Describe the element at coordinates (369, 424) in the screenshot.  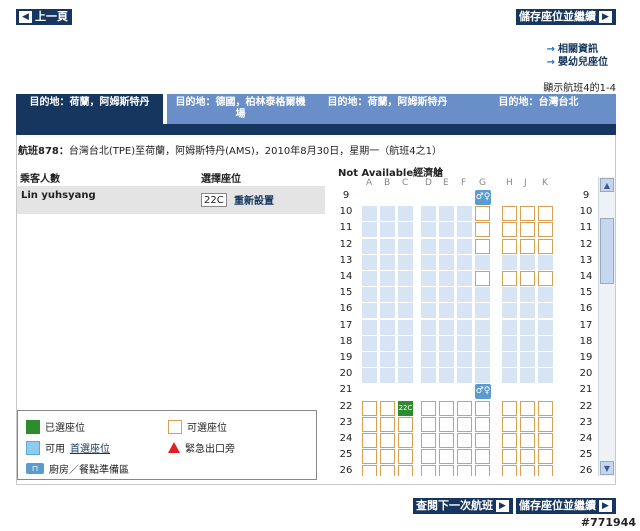
I see `seat-23a` at that location.